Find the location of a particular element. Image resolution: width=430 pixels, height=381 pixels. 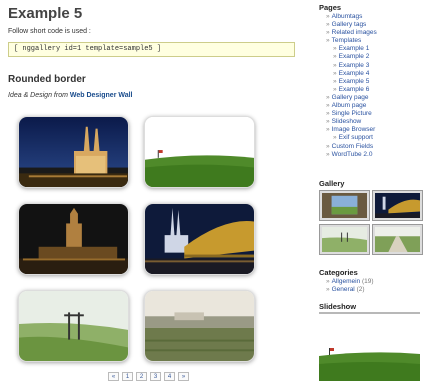

pager-page-2: 2 is located at coordinates (141, 376).